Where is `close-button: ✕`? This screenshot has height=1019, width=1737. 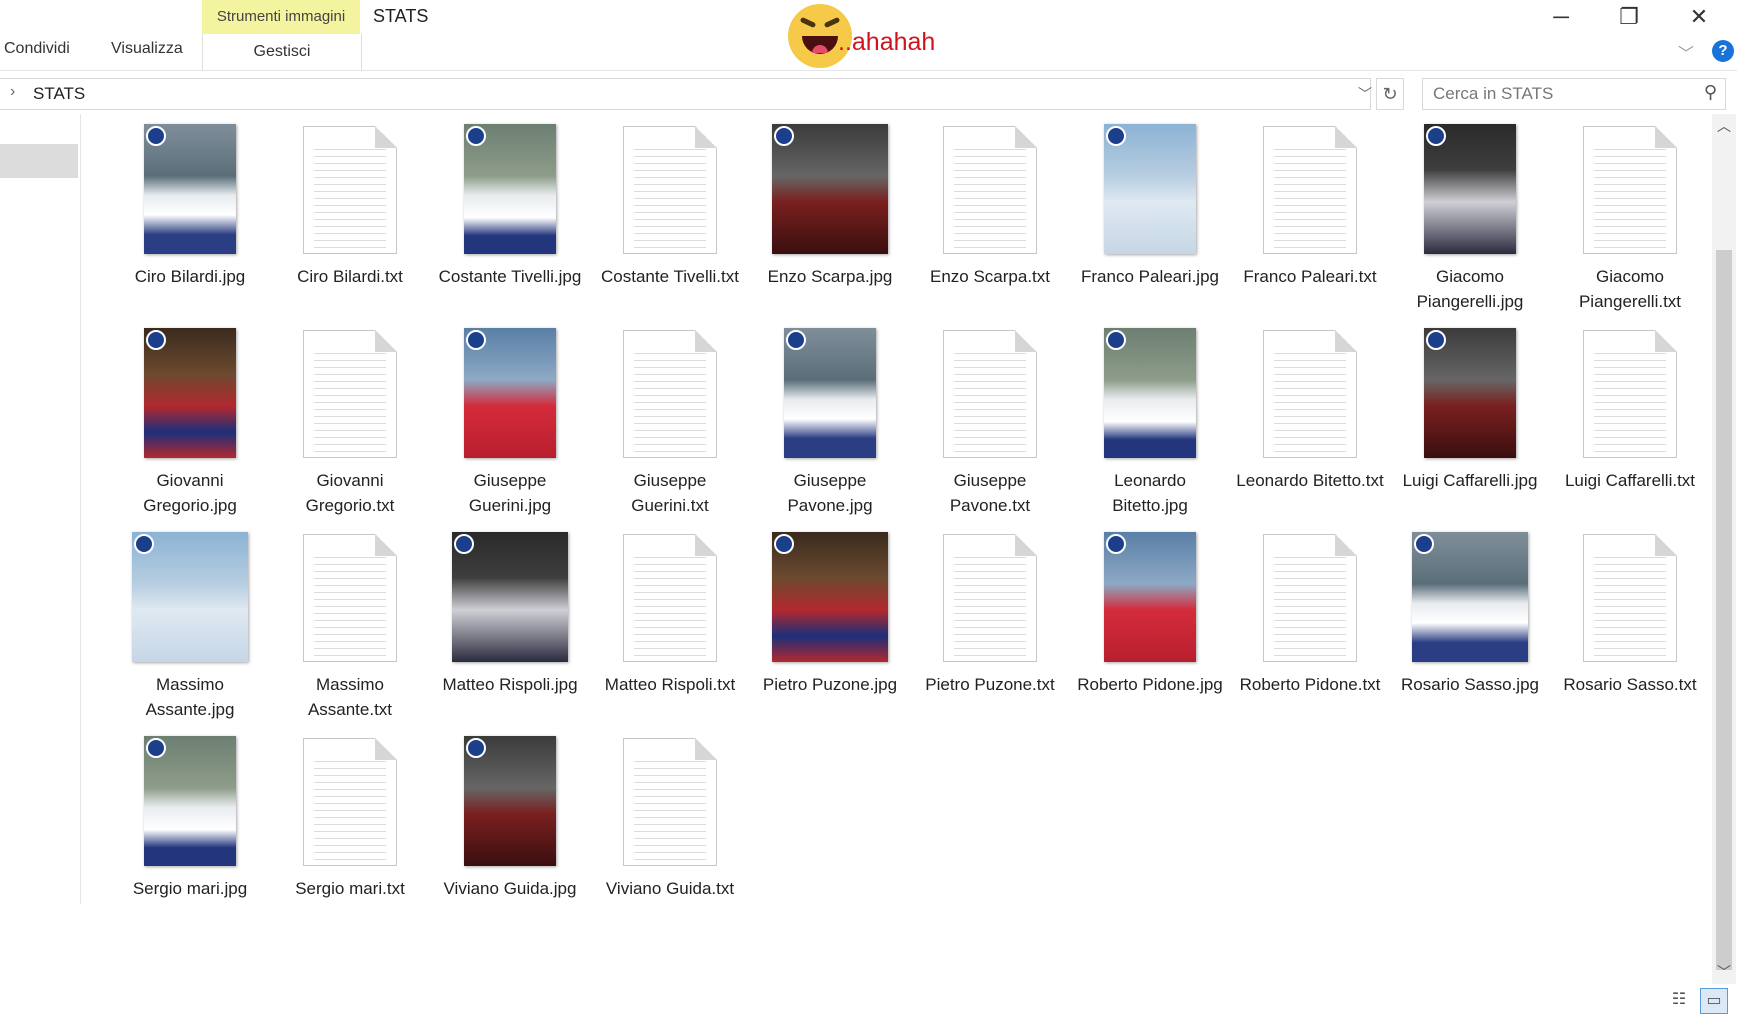
close-button: ✕ is located at coordinates (1699, 17).